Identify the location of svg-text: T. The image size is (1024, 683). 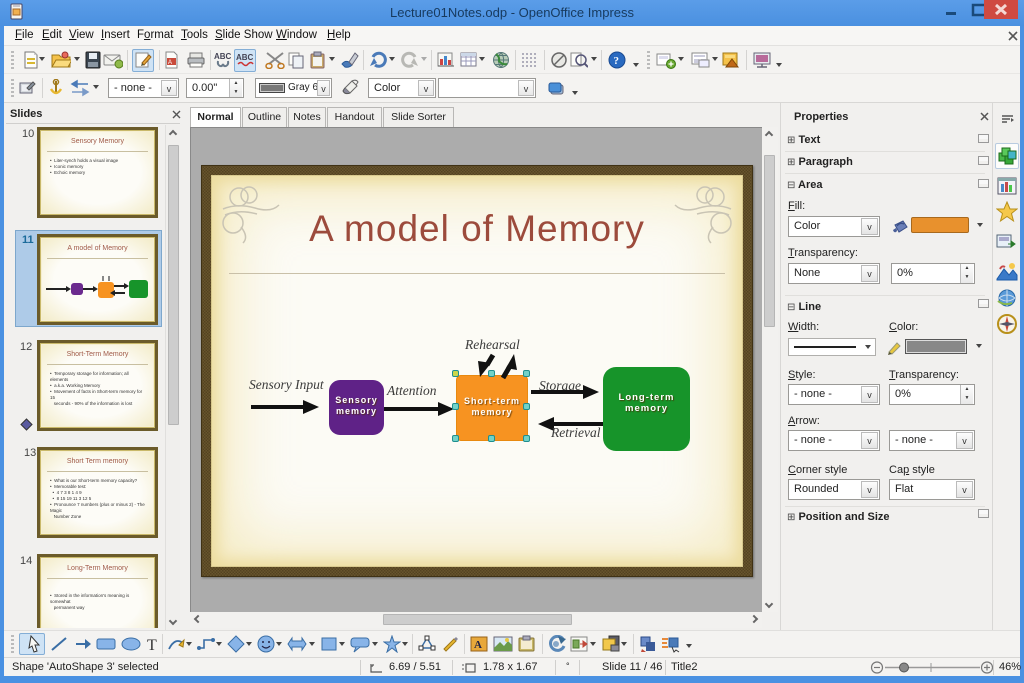
(152, 645).